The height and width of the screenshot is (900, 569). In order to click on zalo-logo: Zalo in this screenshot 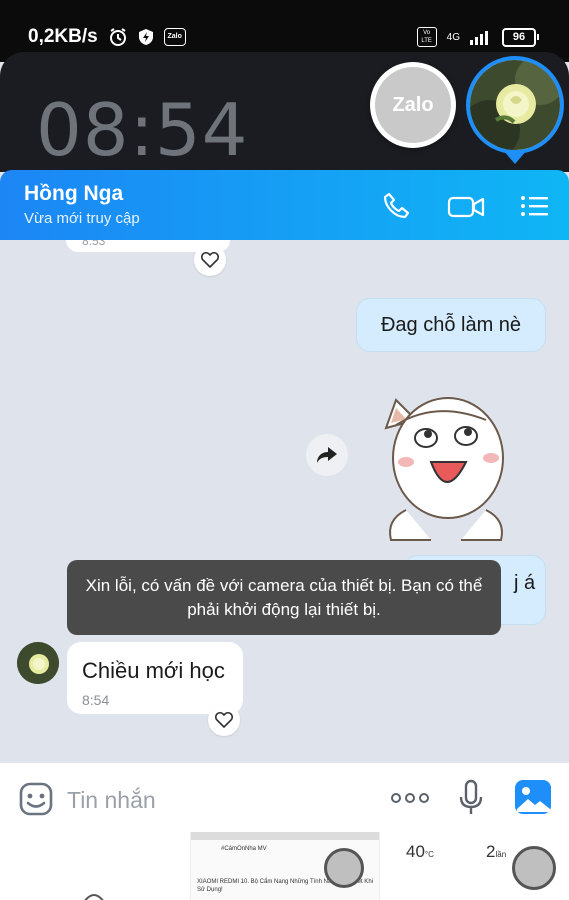, I will do `click(413, 105)`.